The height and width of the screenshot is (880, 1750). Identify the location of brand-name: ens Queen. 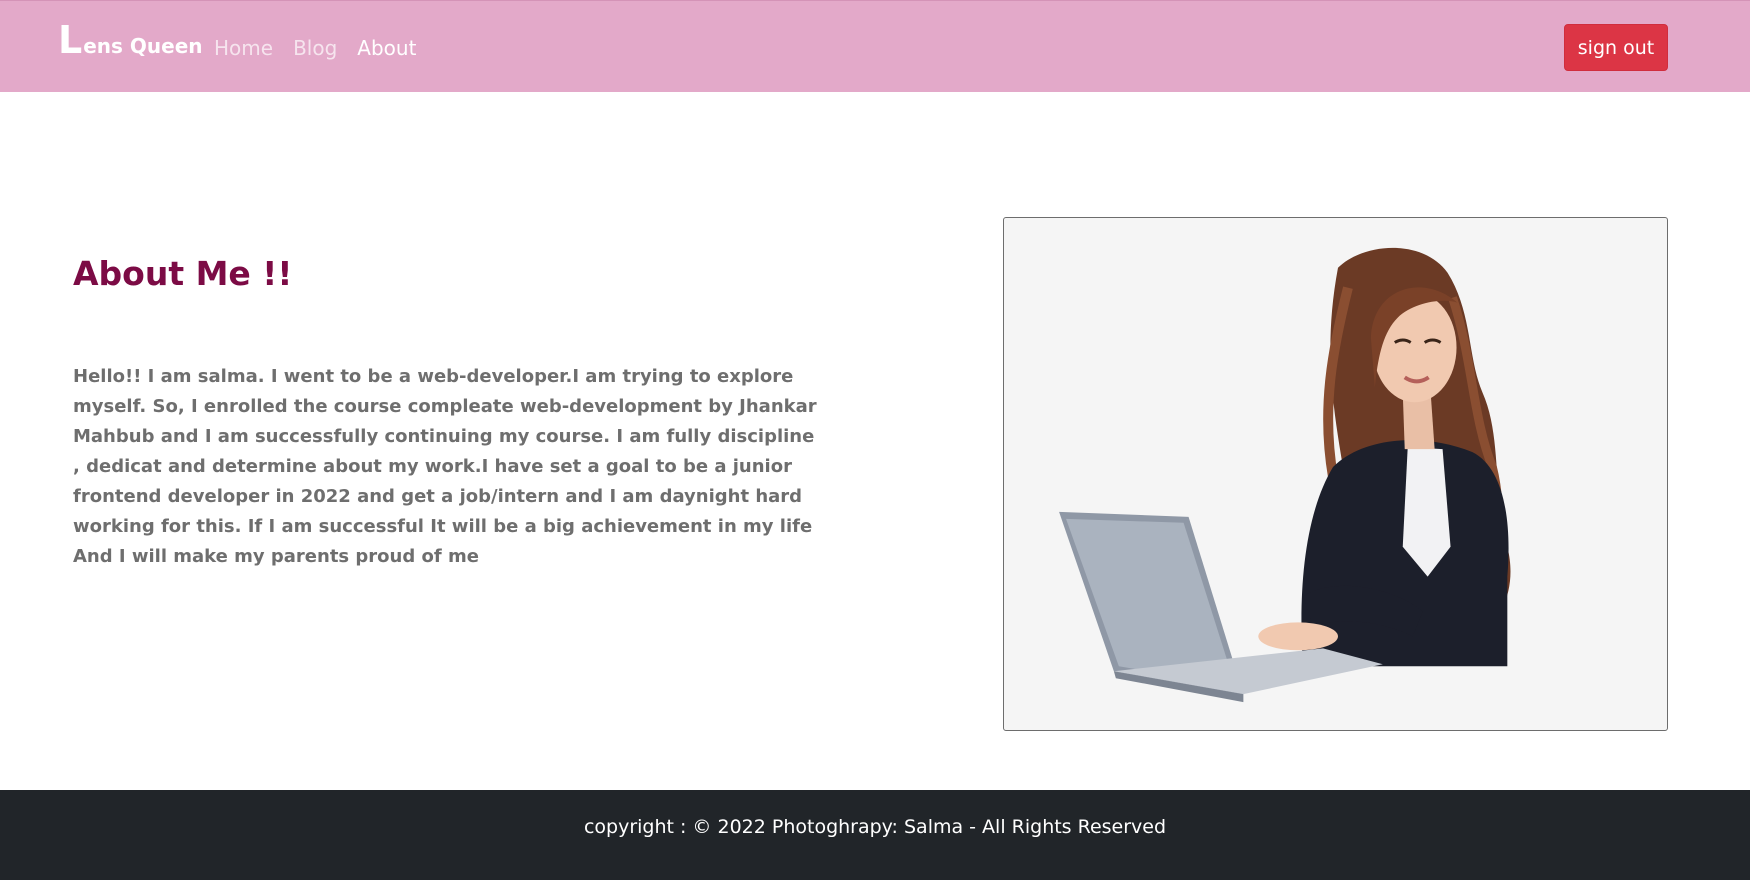
(143, 46).